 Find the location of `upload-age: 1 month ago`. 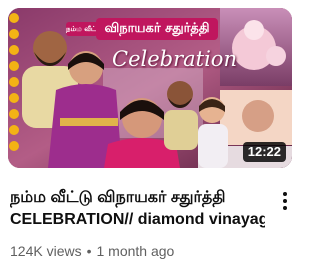

upload-age: 1 month ago is located at coordinates (135, 251).